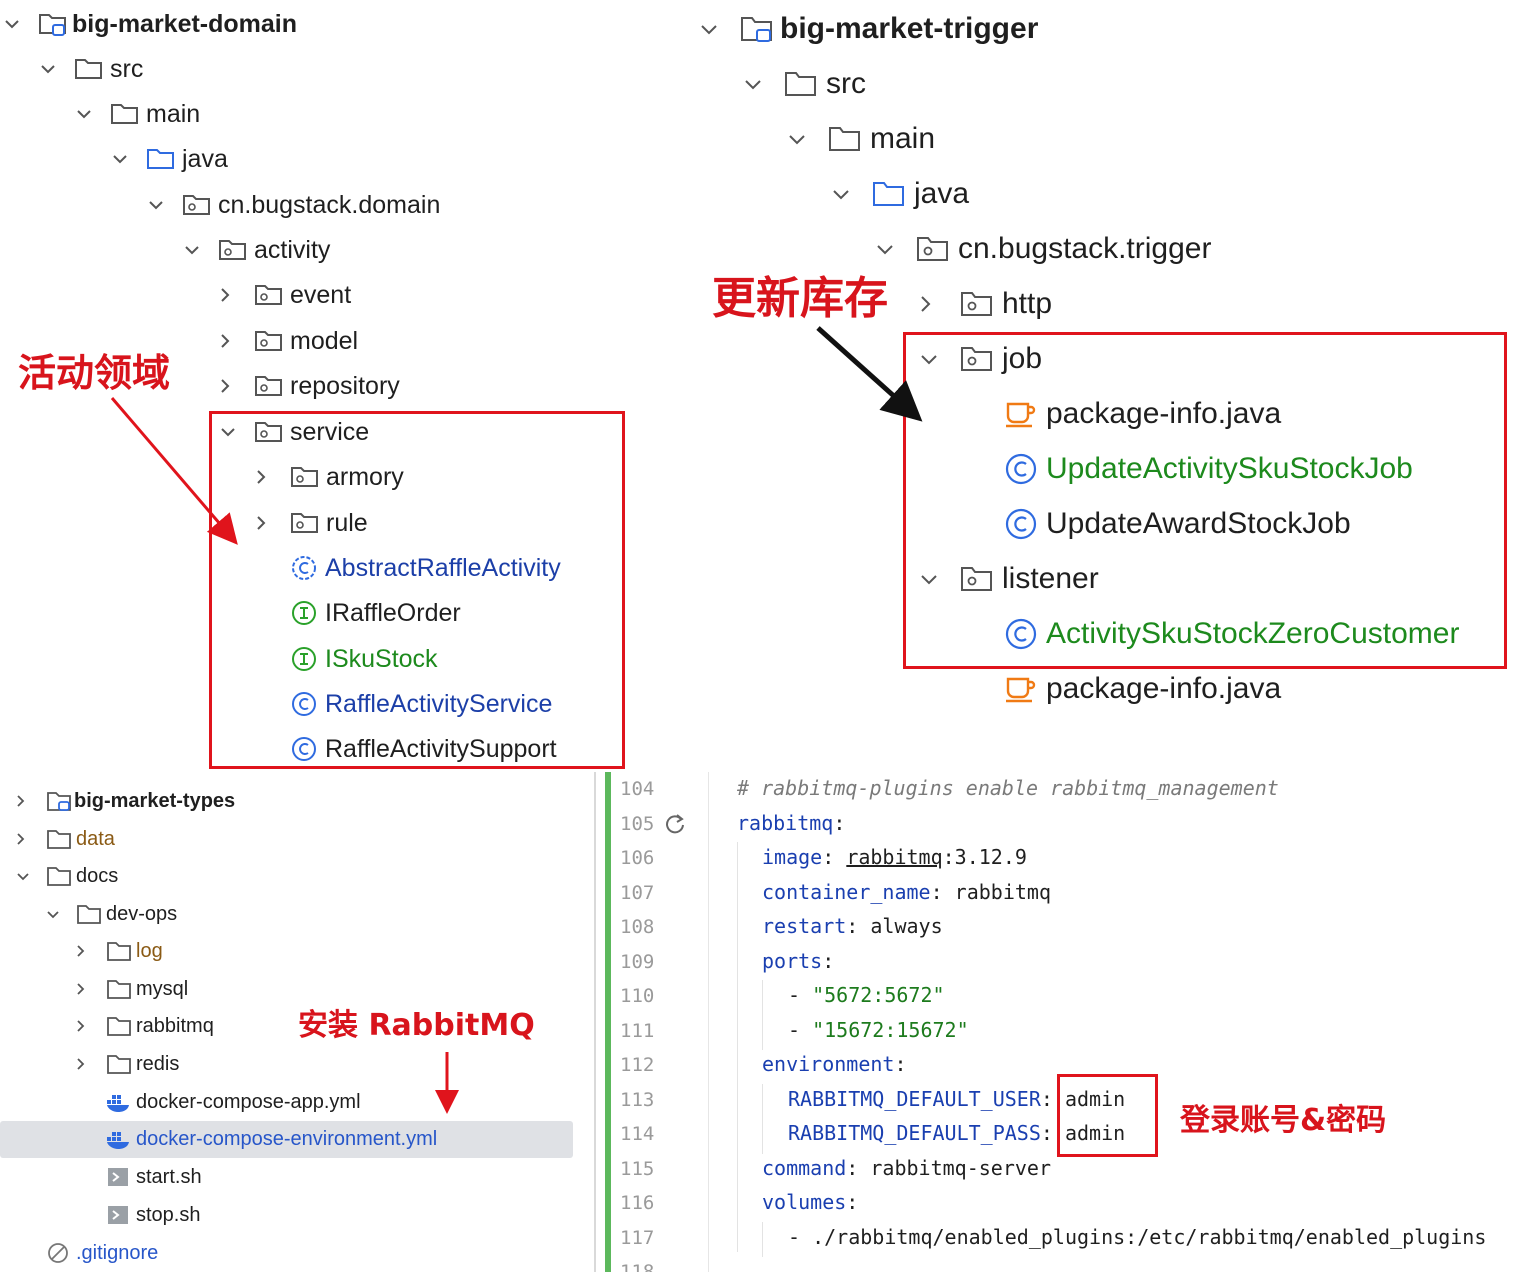 Image resolution: width=1528 pixels, height=1272 pixels. Describe the element at coordinates (637, 893) in the screenshot. I see `line-number: 107` at that location.